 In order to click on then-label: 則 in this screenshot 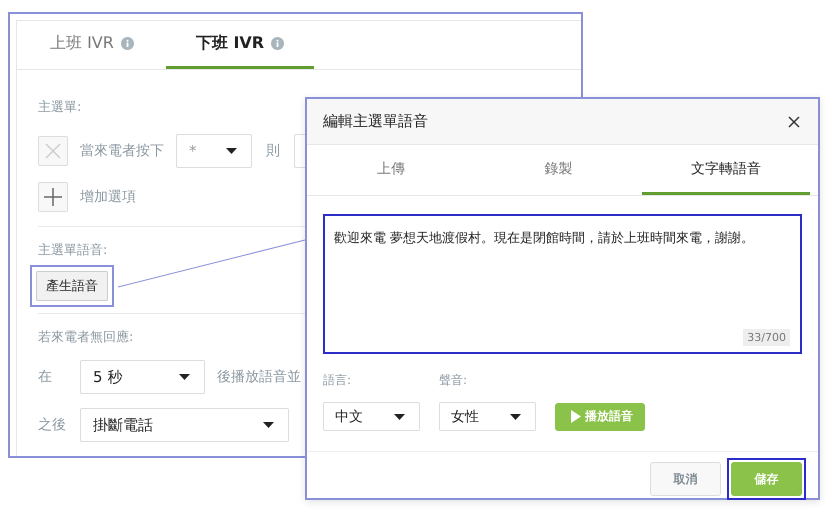, I will do `click(273, 151)`.